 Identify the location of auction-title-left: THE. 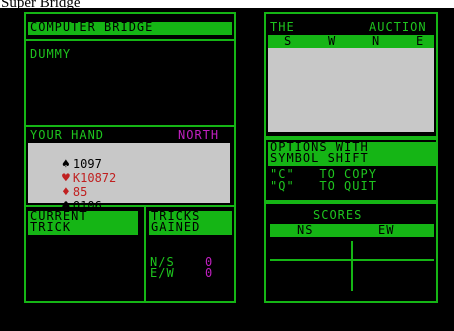
(282, 27).